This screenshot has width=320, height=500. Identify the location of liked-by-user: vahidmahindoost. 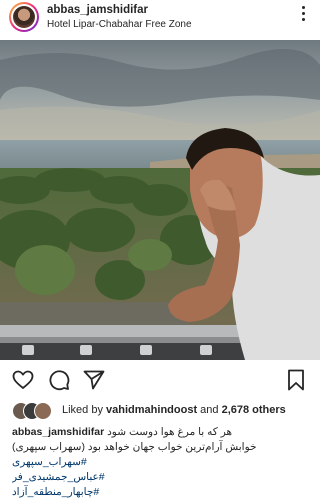
(151, 410).